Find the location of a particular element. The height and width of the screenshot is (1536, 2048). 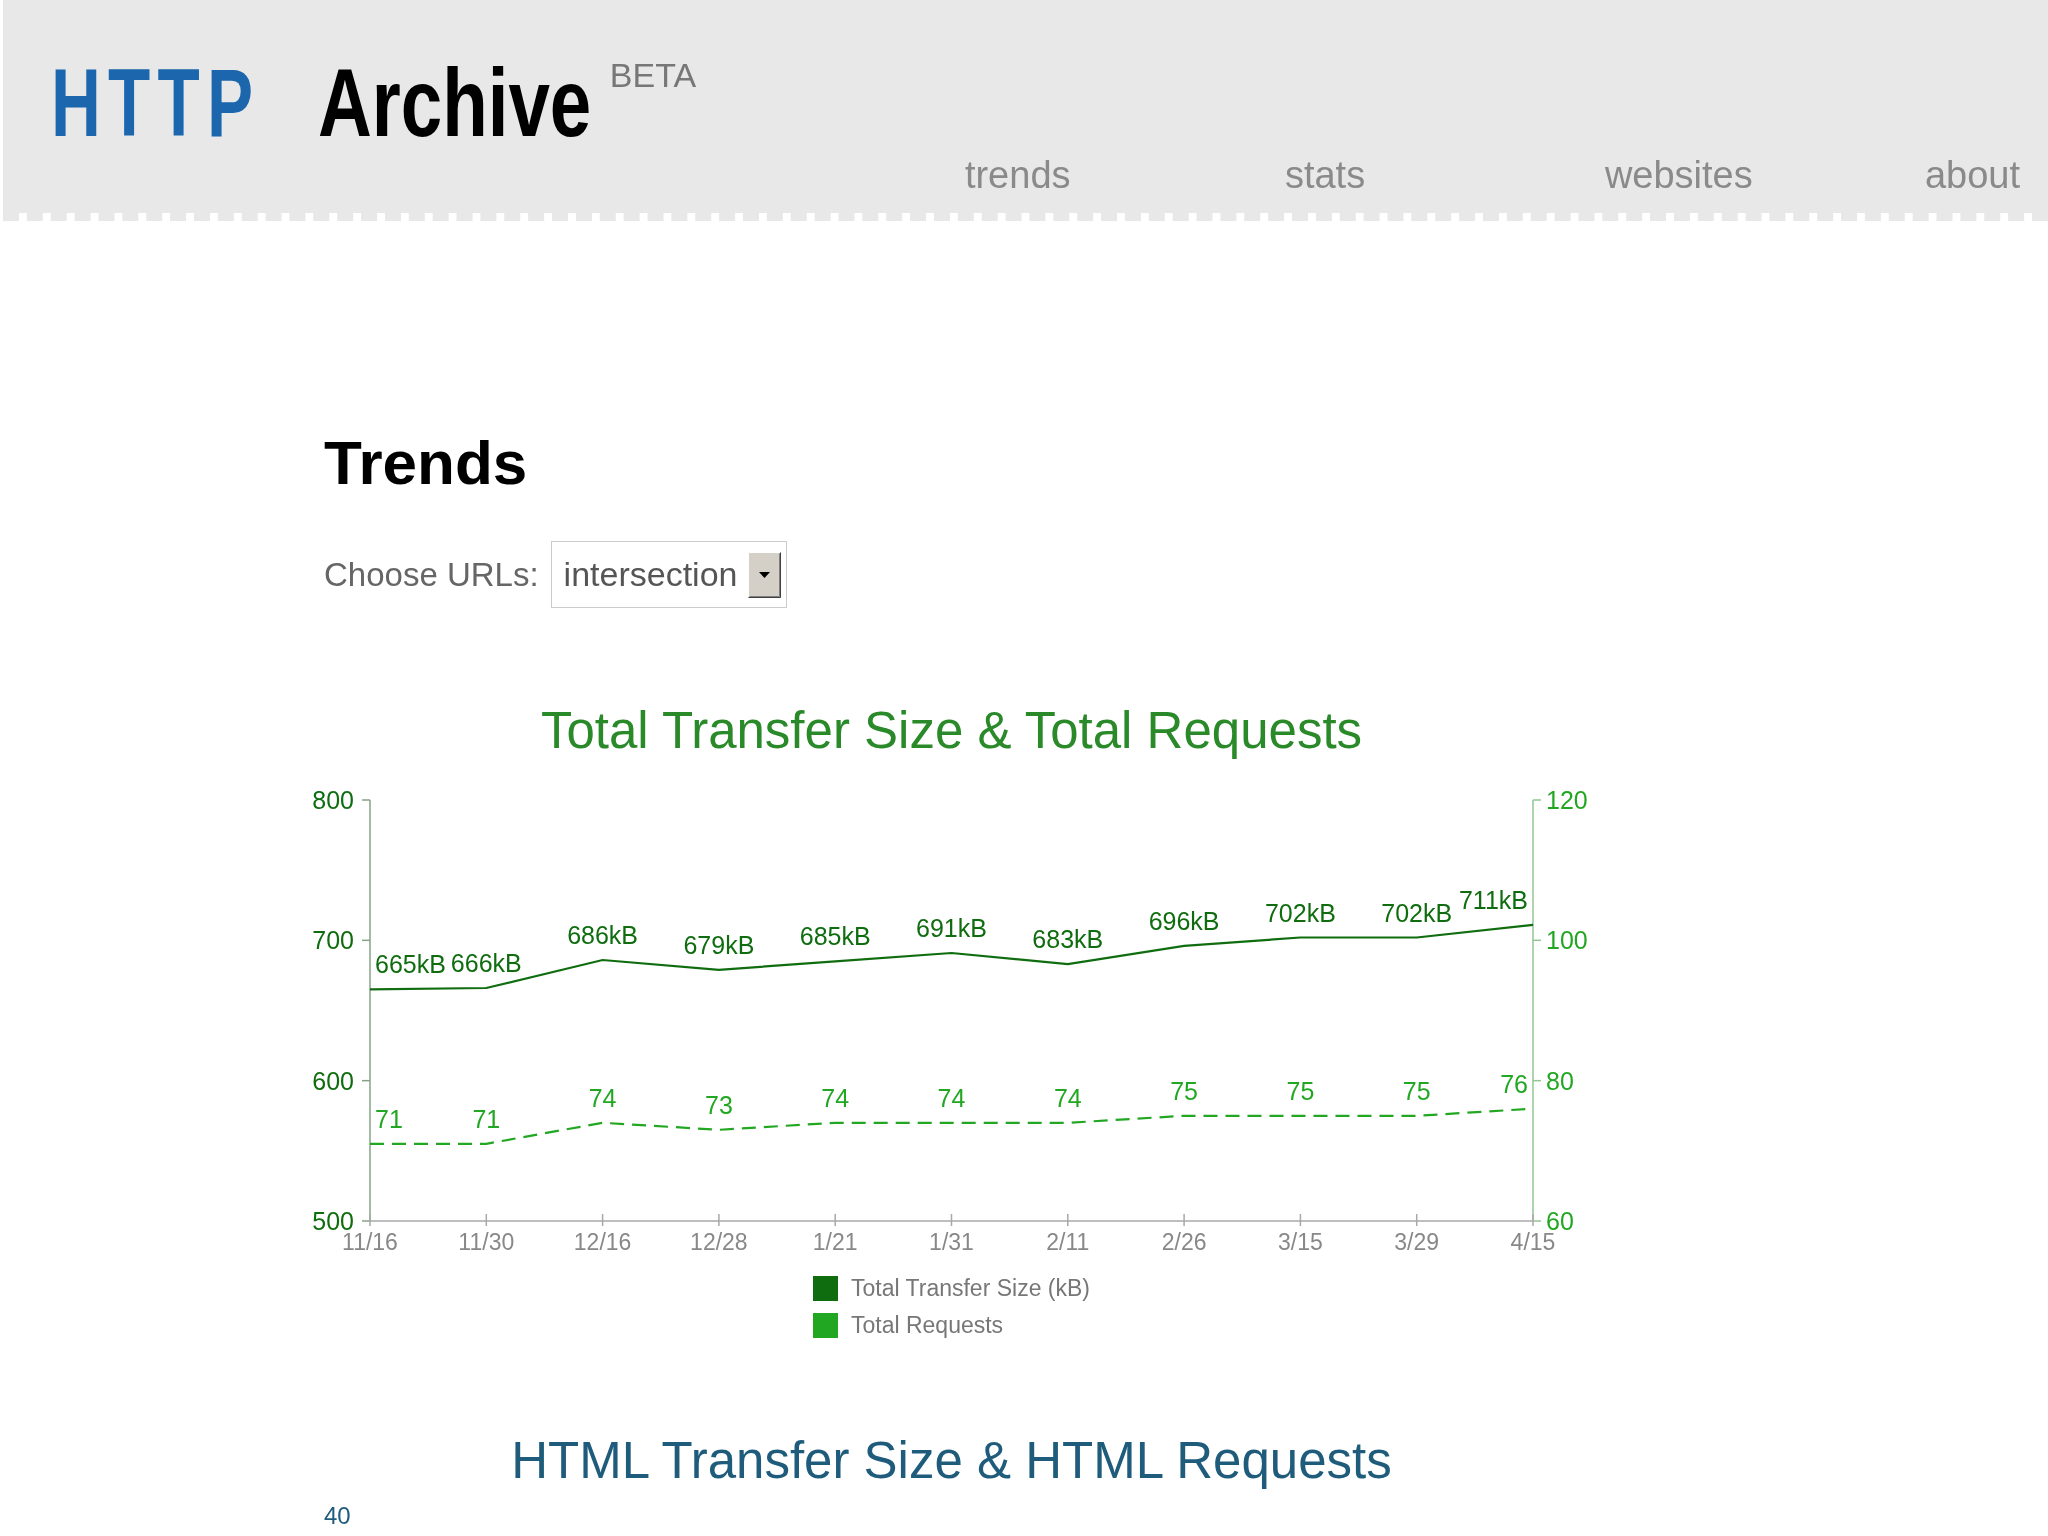

logo-text: HTTP is located at coordinates (156, 103).